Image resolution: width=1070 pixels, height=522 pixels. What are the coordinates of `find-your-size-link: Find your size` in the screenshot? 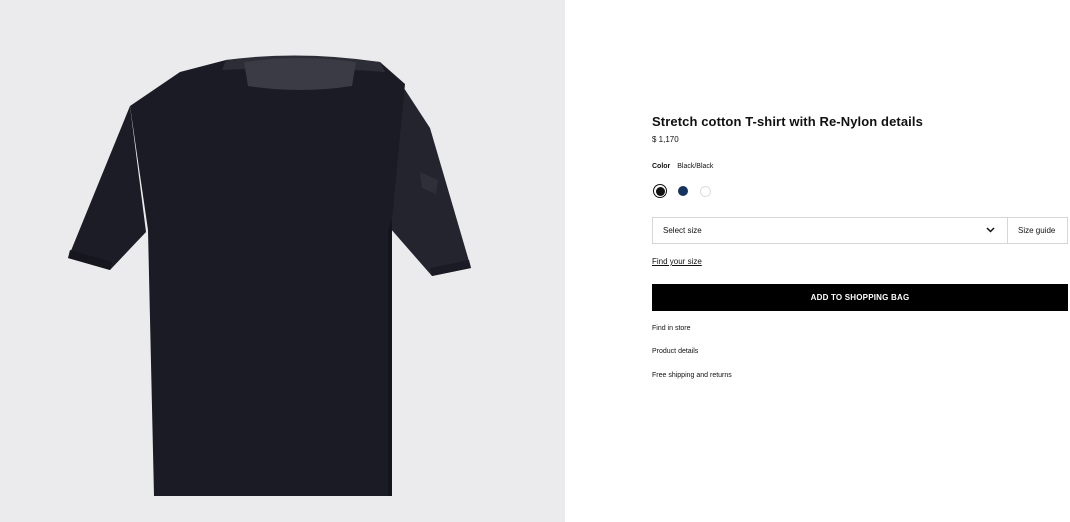 It's located at (677, 261).